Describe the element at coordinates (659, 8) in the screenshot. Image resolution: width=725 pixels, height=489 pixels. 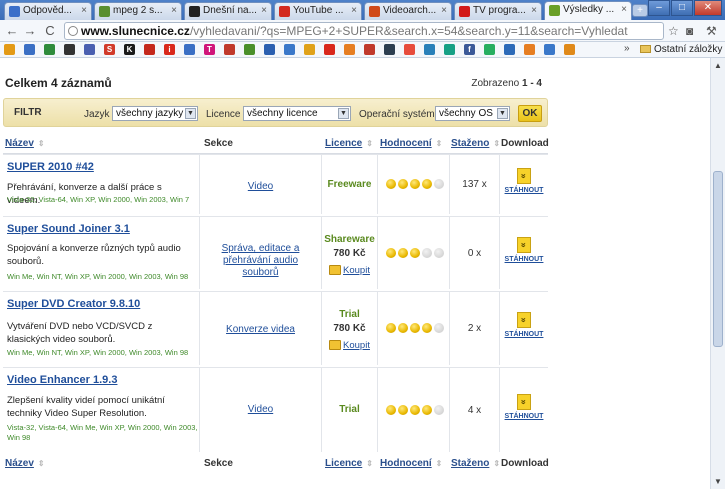
I see `minimize-button: –` at that location.